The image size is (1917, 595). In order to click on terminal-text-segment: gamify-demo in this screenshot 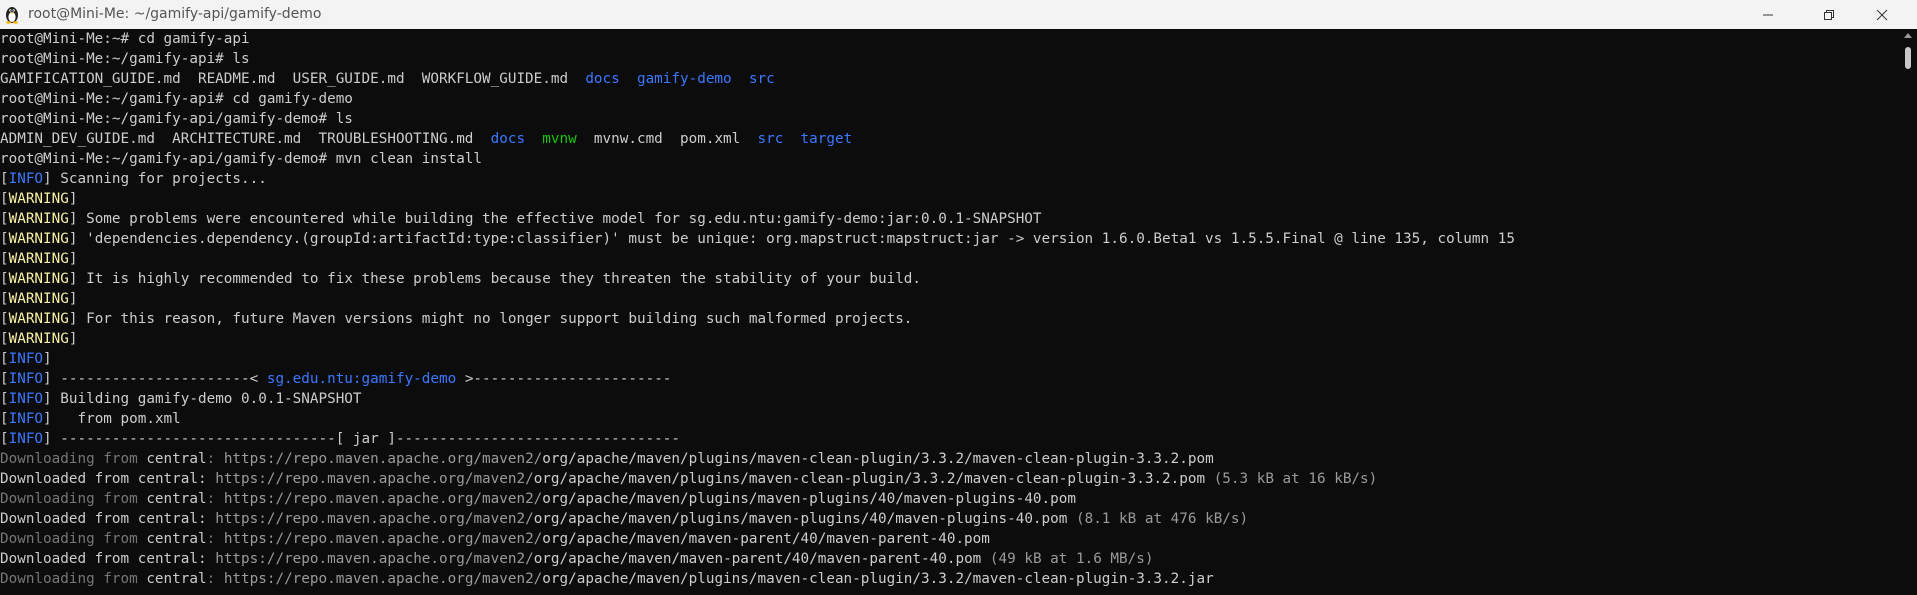, I will do `click(684, 79)`.